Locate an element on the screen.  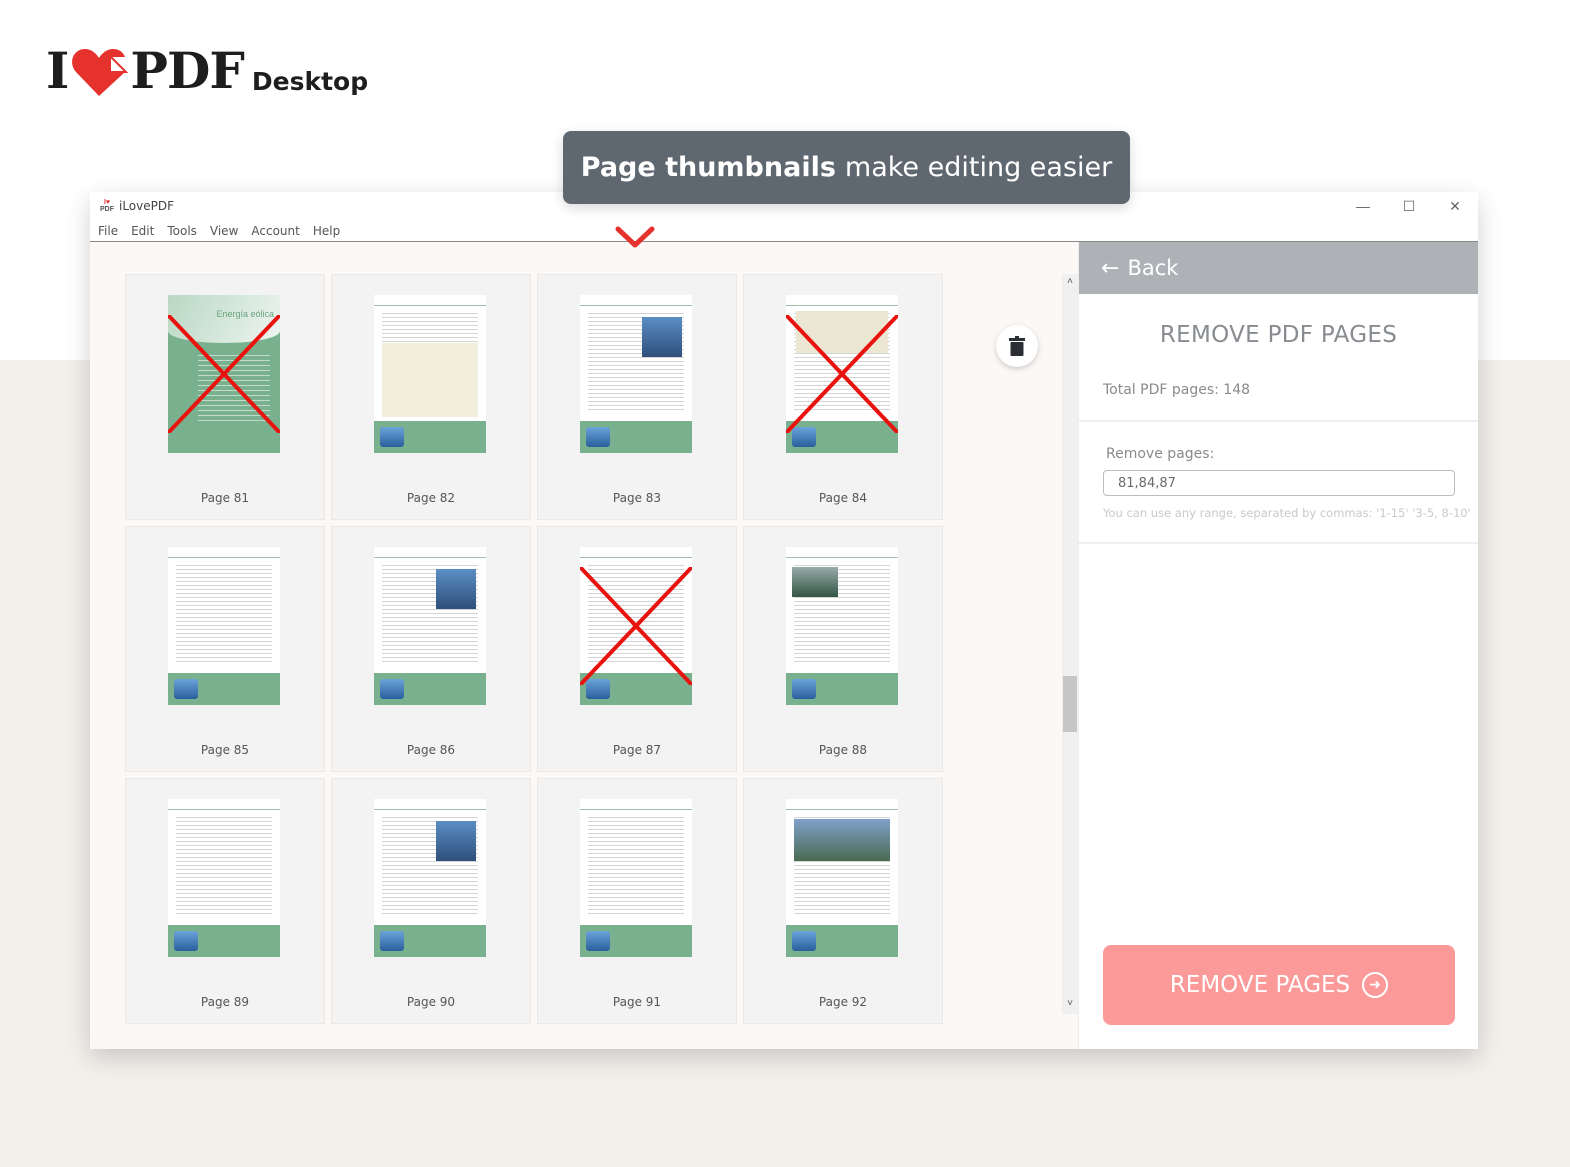
menu-tools: Tools is located at coordinates (182, 231).